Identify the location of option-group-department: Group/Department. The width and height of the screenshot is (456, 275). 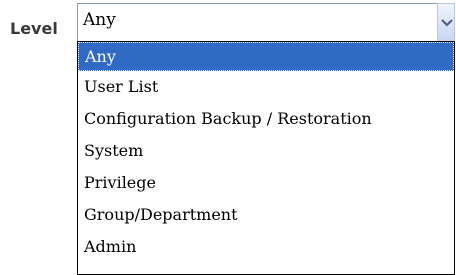
(266, 215).